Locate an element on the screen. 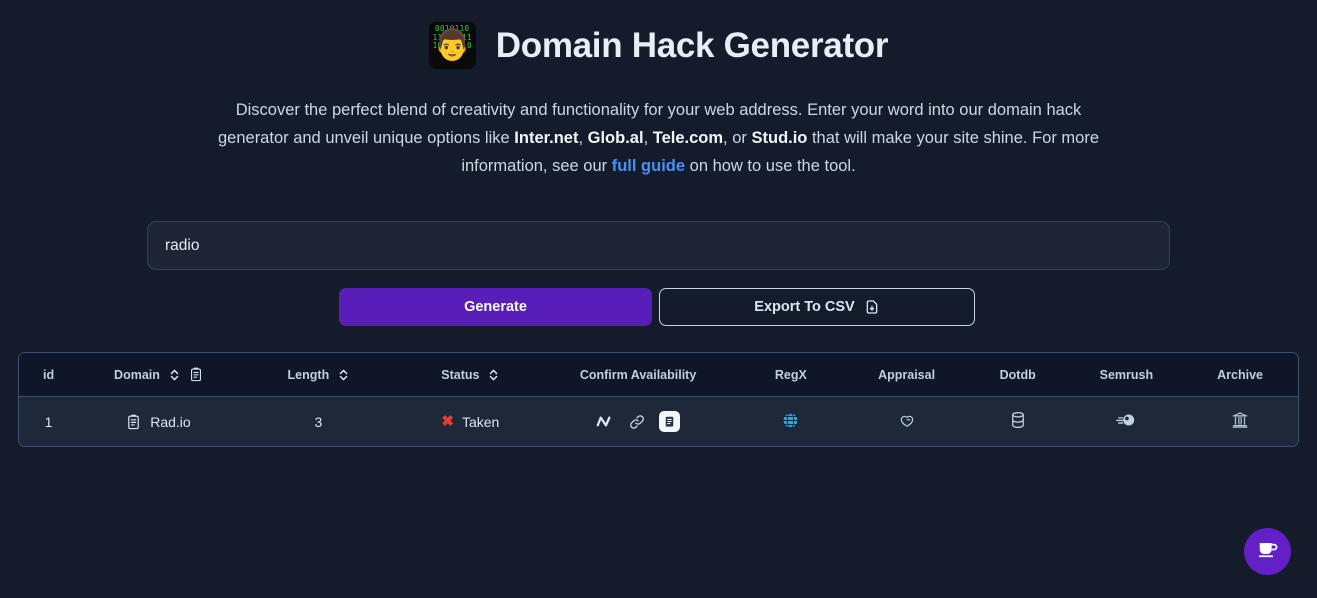 The image size is (1317, 598). export-button-label: Export To CSV is located at coordinates (804, 307).